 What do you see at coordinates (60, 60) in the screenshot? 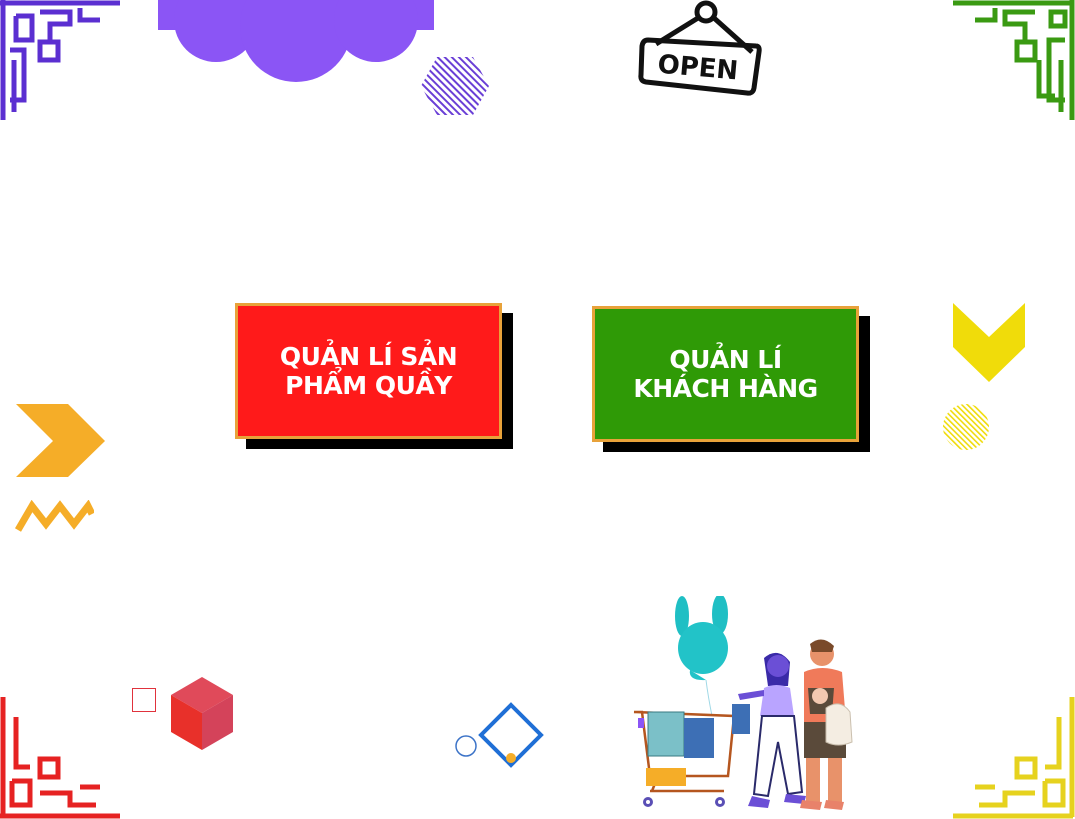
I see `corner-ornament-top-left-icon` at bounding box center [60, 60].